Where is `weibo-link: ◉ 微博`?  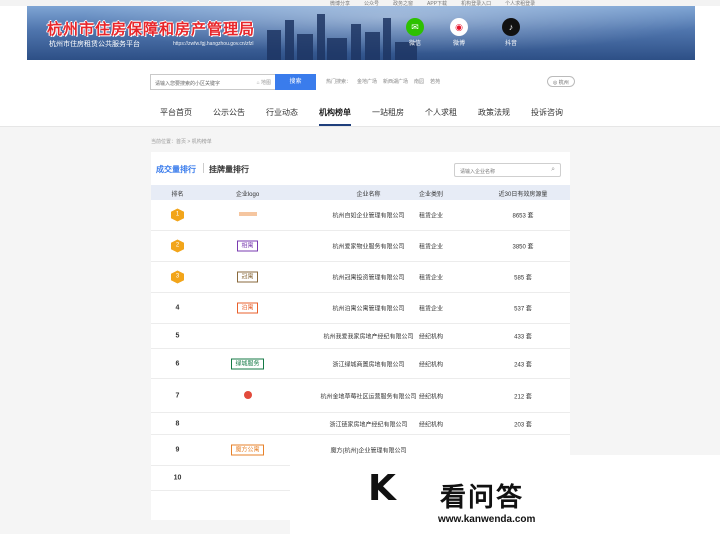
weibo-link: ◉ 微博 is located at coordinates (459, 32).